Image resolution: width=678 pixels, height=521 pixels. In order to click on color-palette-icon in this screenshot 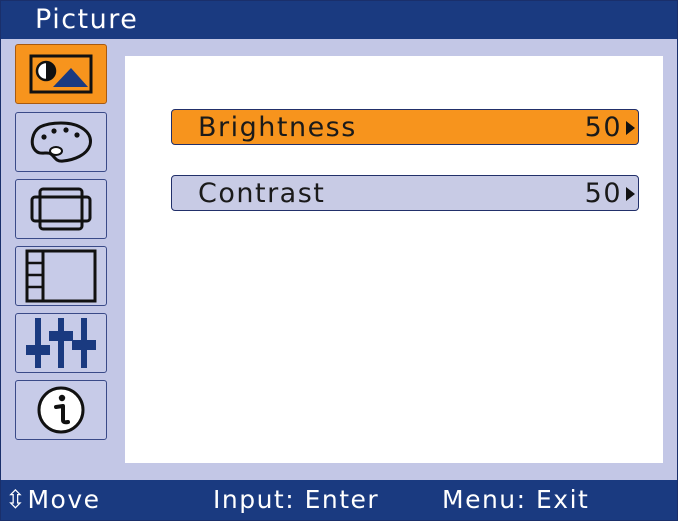, I will do `click(61, 142)`.